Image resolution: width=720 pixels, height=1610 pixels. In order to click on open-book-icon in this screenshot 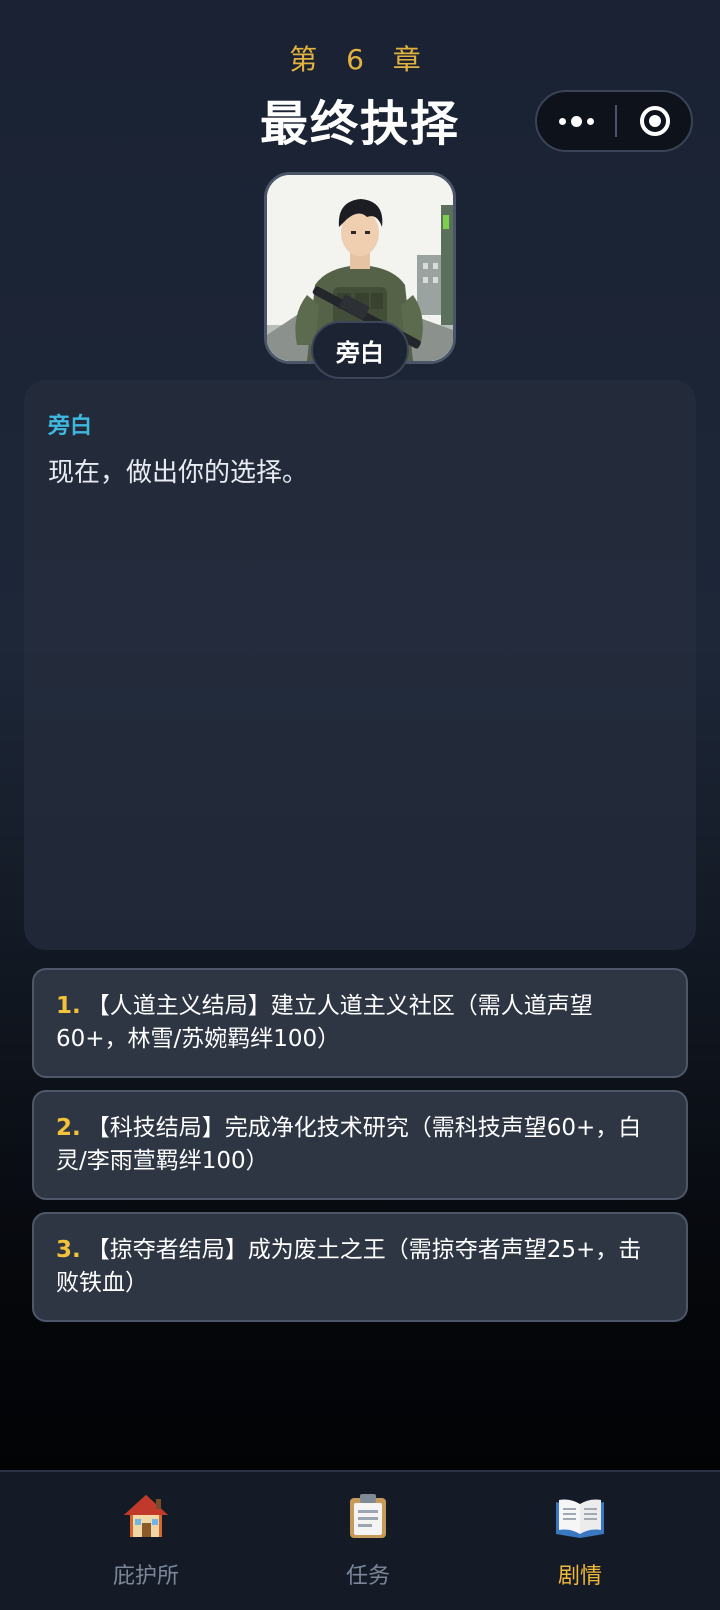, I will do `click(580, 1516)`.